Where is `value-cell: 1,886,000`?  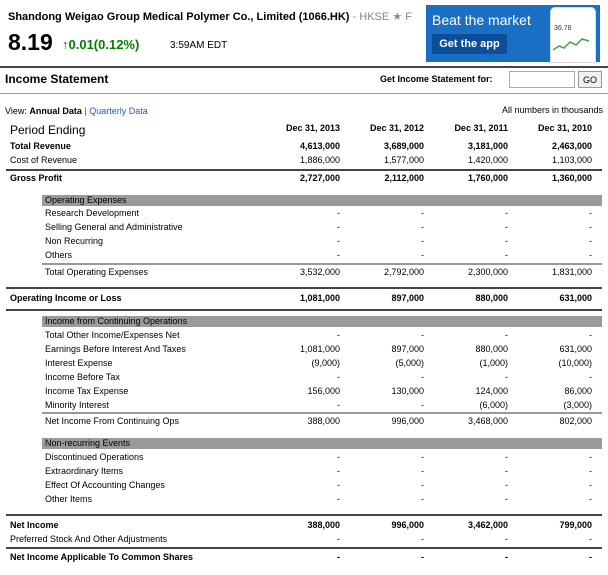 value-cell: 1,886,000 is located at coordinates (319, 160).